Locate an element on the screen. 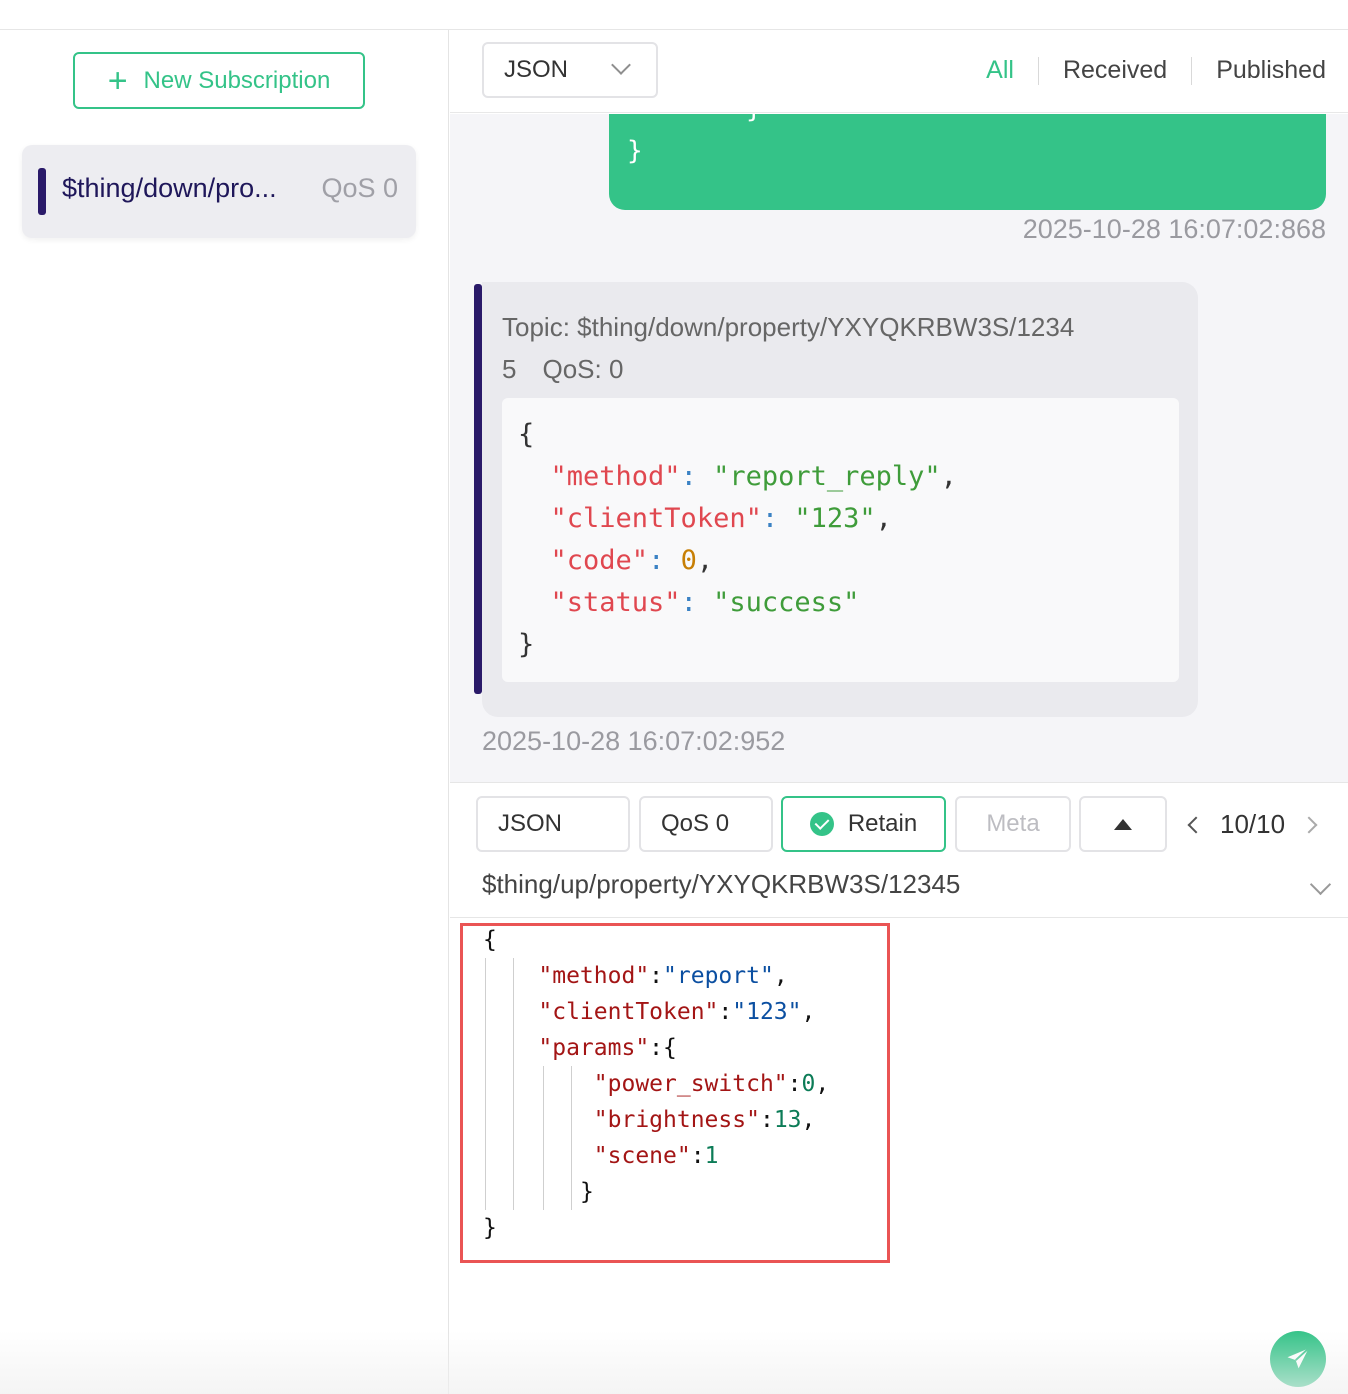 The height and width of the screenshot is (1394, 1348). retain-toggle: Retain is located at coordinates (863, 824).